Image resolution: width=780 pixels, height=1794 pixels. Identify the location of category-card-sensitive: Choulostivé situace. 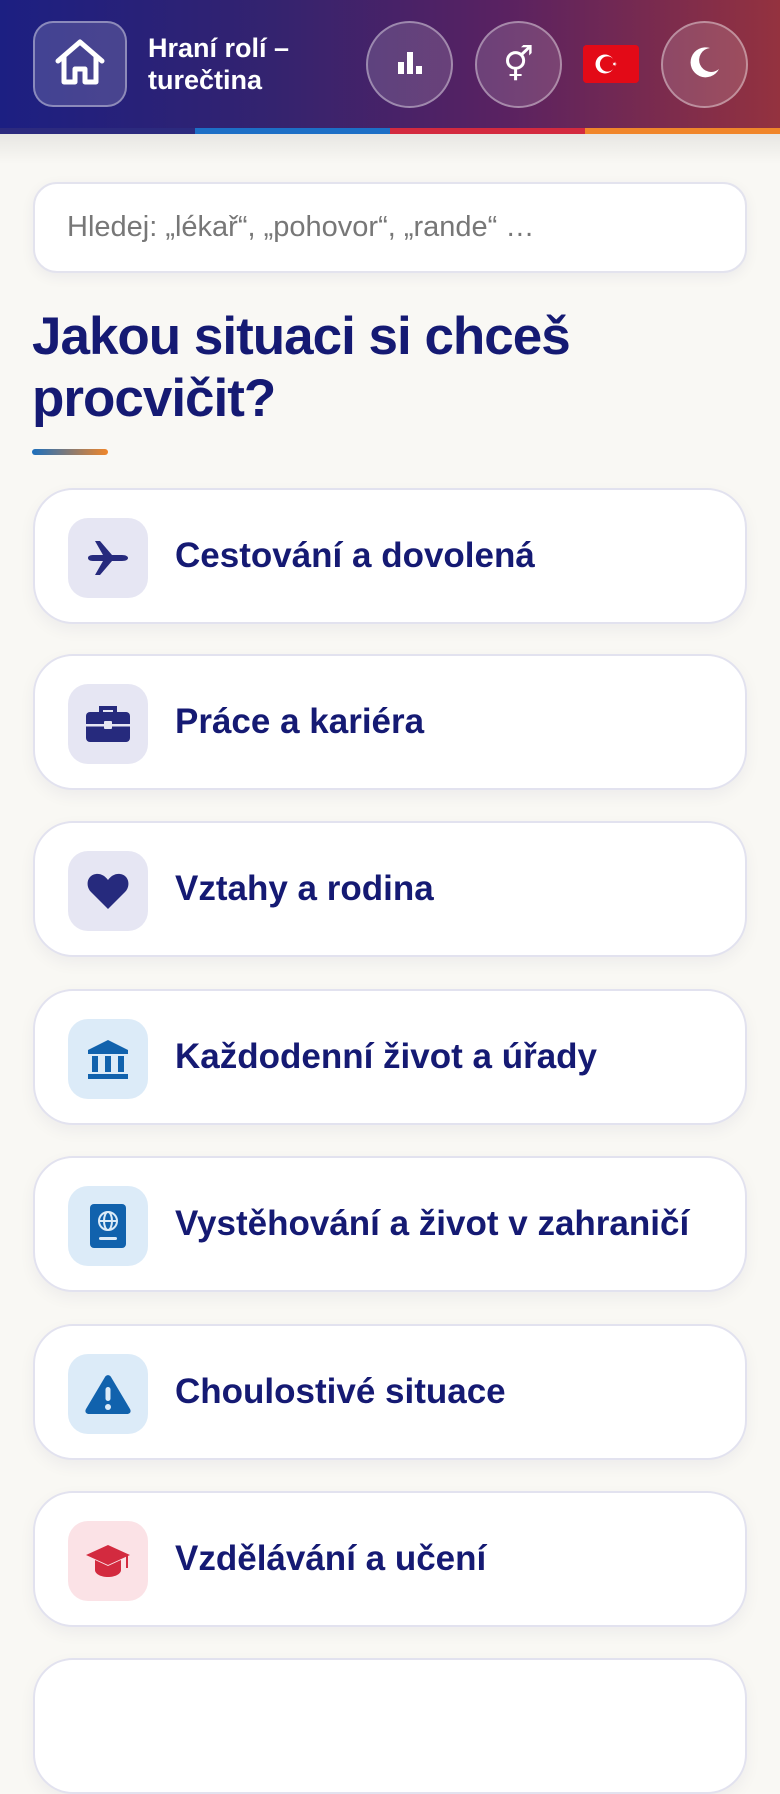
(390, 1392).